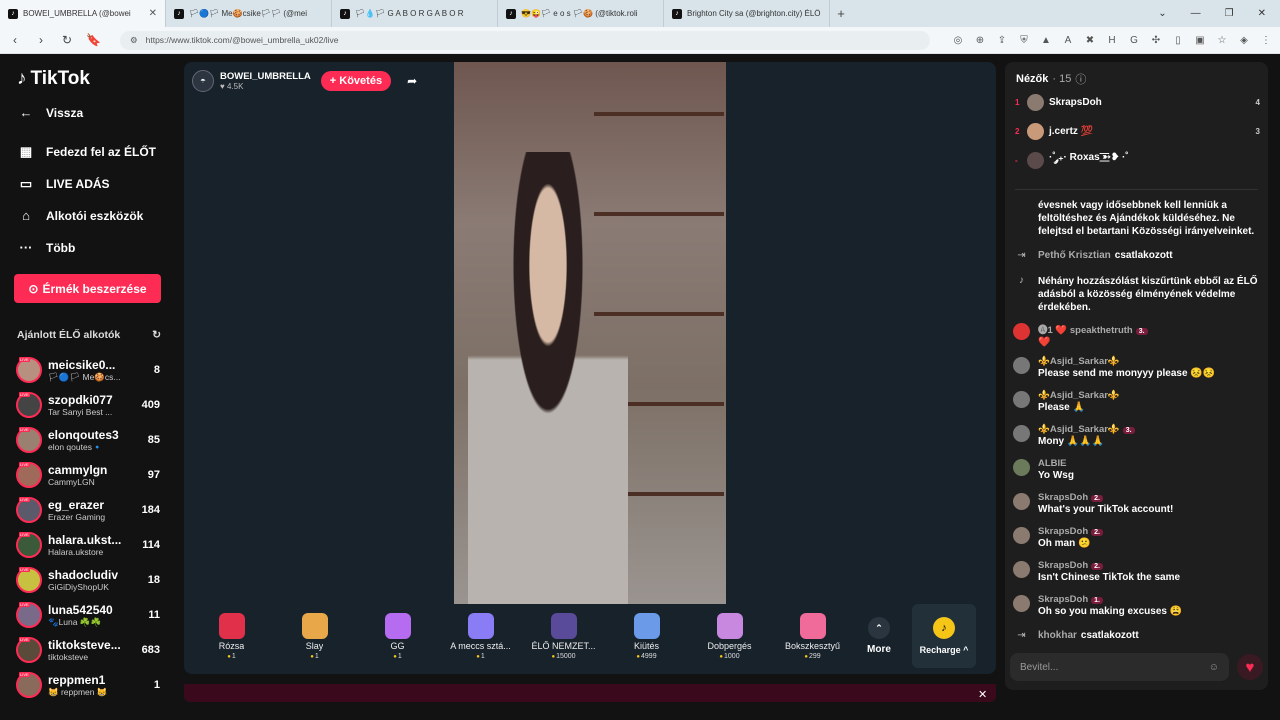 The image size is (1280, 720). What do you see at coordinates (646, 636) in the screenshot?
I see `gift-item: Kiütés 4999` at bounding box center [646, 636].